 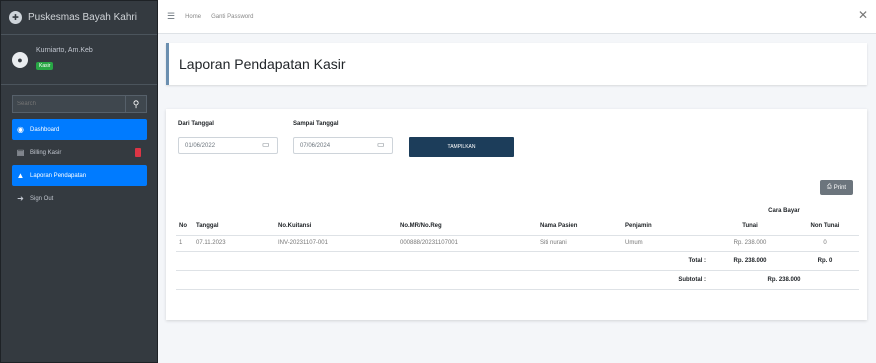 I want to click on table-cell: Umum, so click(x=665, y=243).